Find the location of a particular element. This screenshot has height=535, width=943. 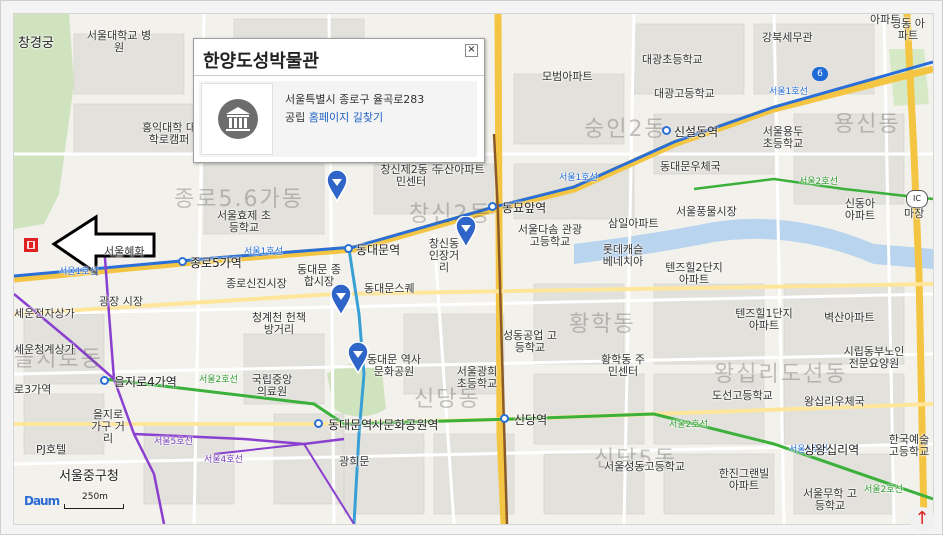

place-label: 서울혜화 is located at coordinates (124, 251).